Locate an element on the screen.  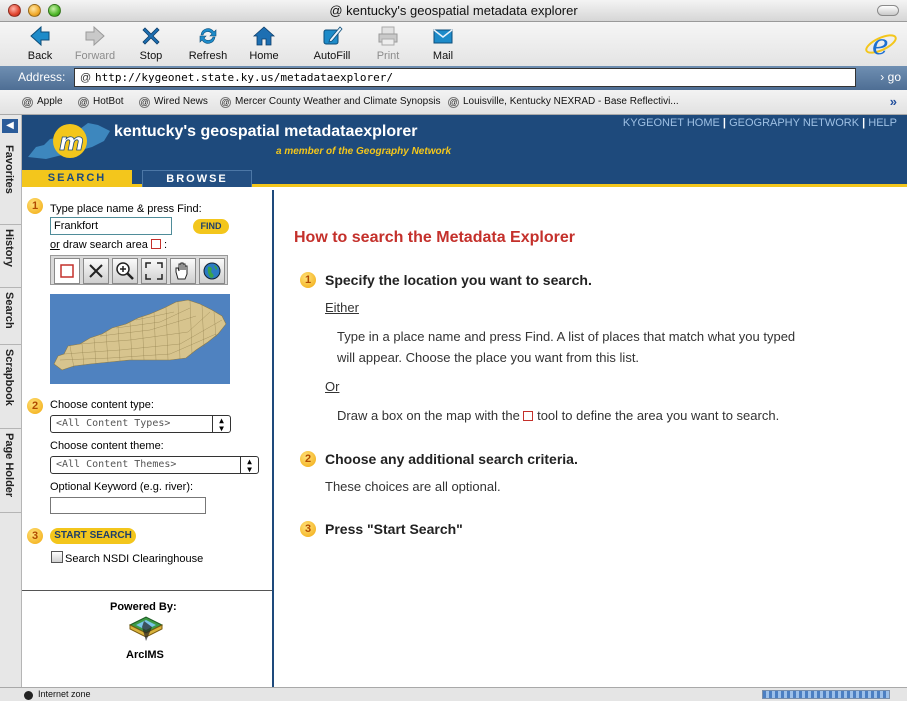
home-label: Home is located at coordinates (264, 56).